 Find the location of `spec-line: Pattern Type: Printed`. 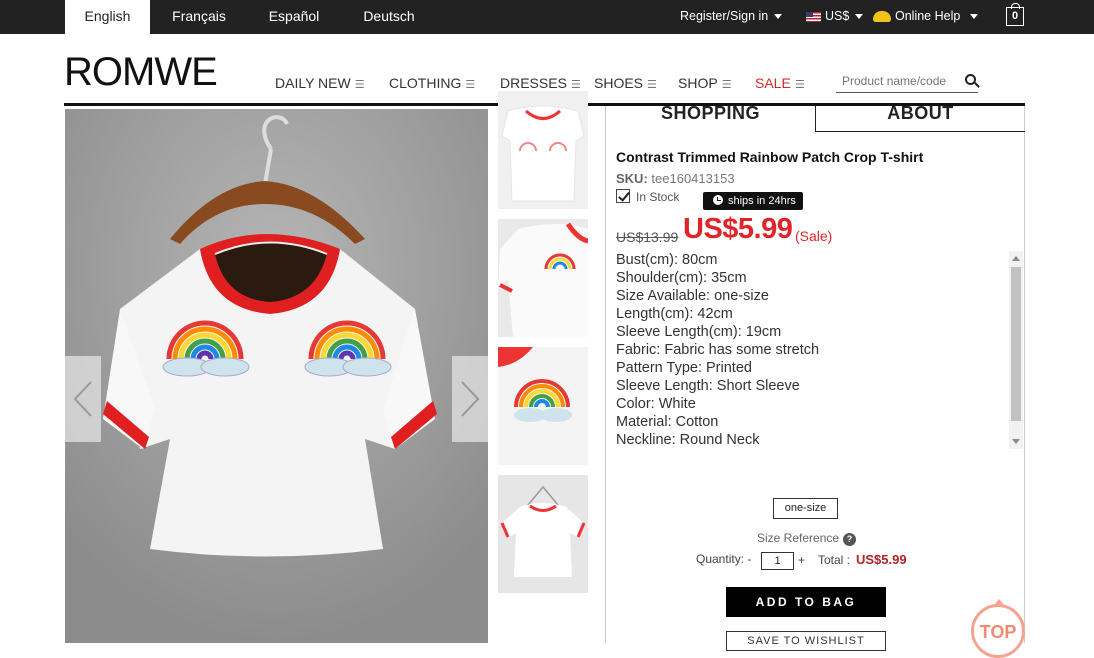

spec-line: Pattern Type: Printed is located at coordinates (684, 368).